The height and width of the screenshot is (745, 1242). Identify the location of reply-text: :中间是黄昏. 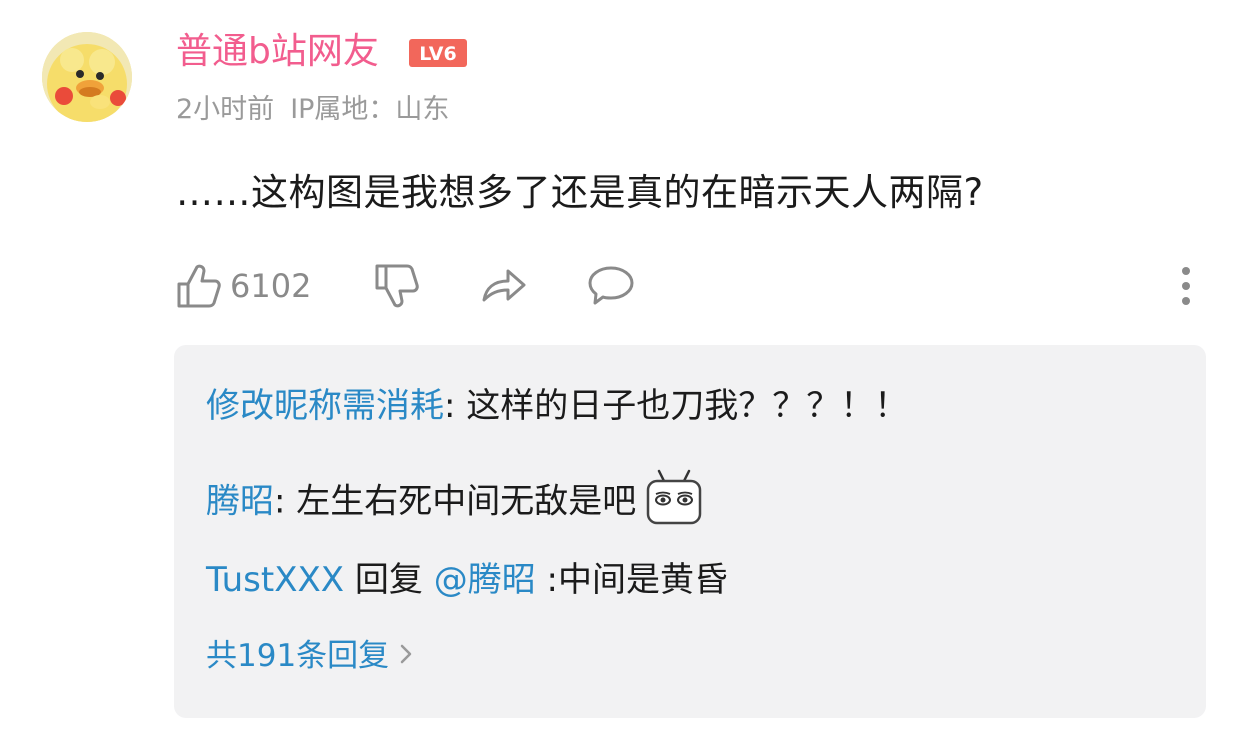
(631, 580).